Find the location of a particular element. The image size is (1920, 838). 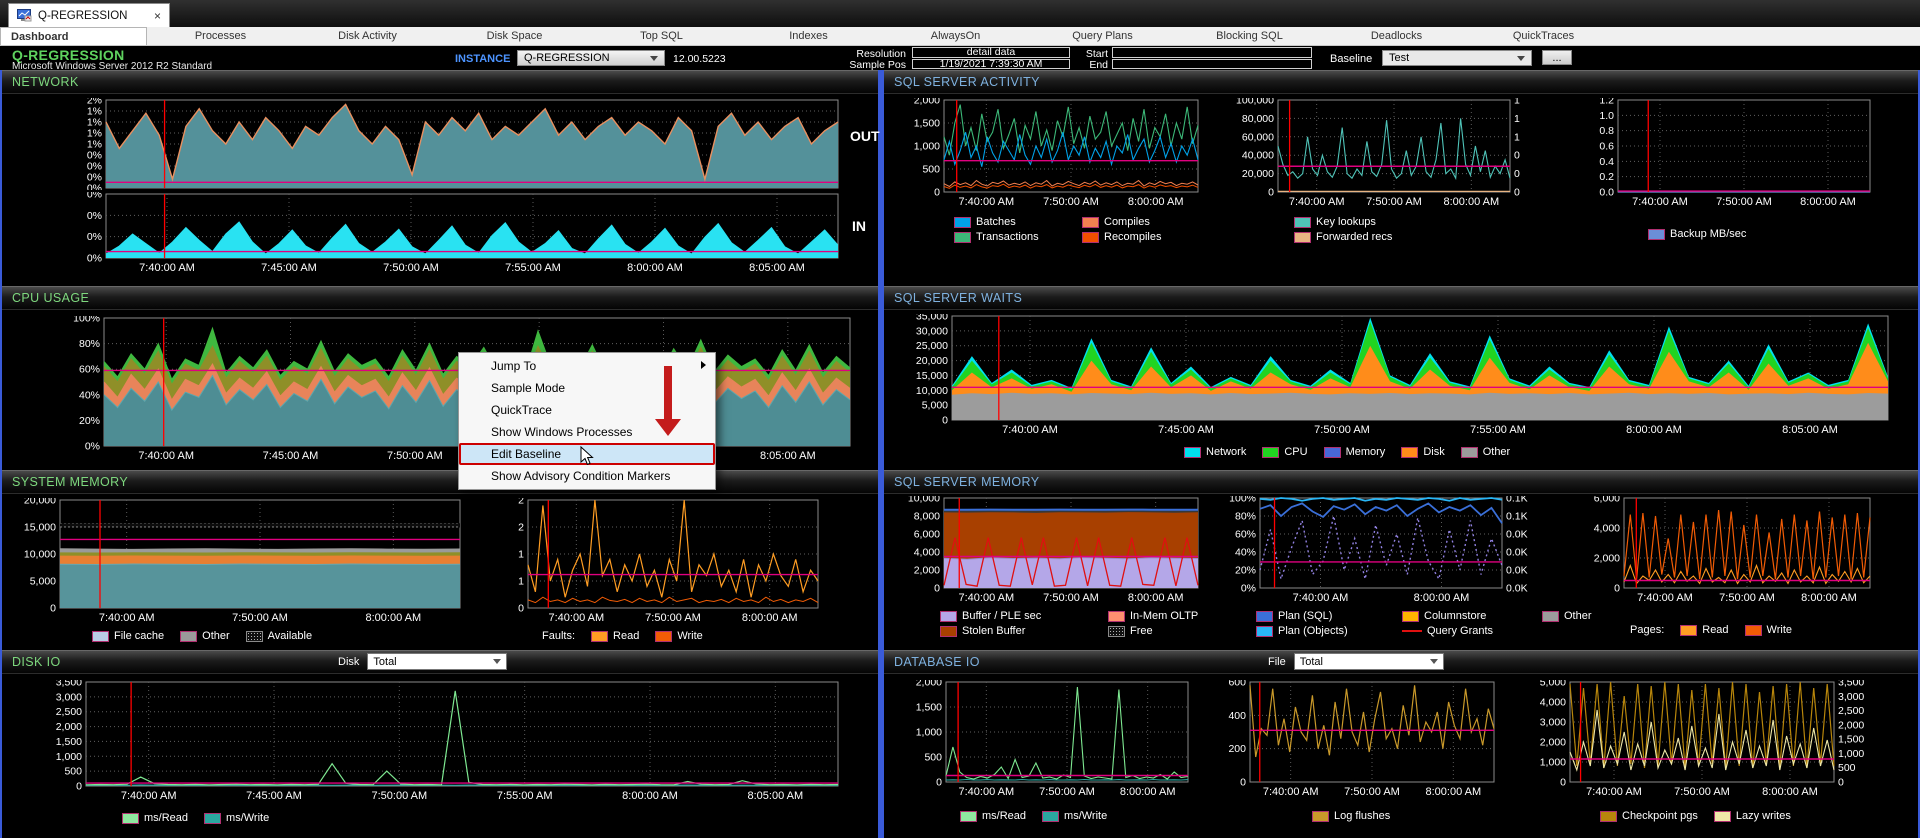

svg-text: 200 is located at coordinates (1237, 749).